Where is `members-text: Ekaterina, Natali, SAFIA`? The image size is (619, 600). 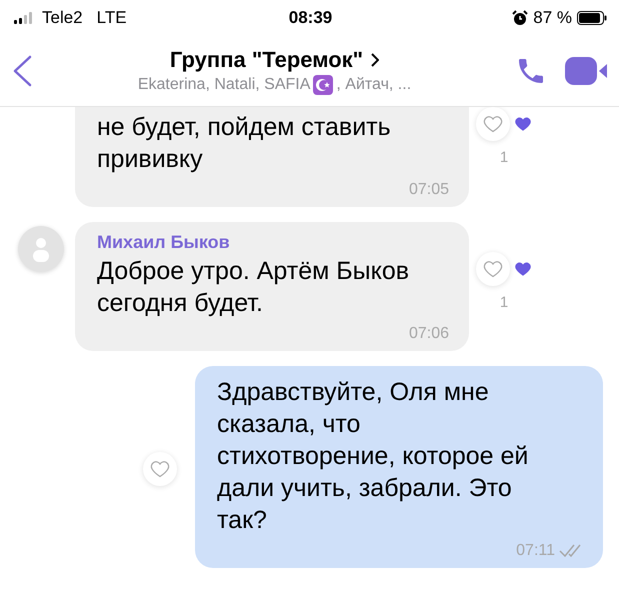 members-text: Ekaterina, Natali, SAFIA is located at coordinates (224, 85).